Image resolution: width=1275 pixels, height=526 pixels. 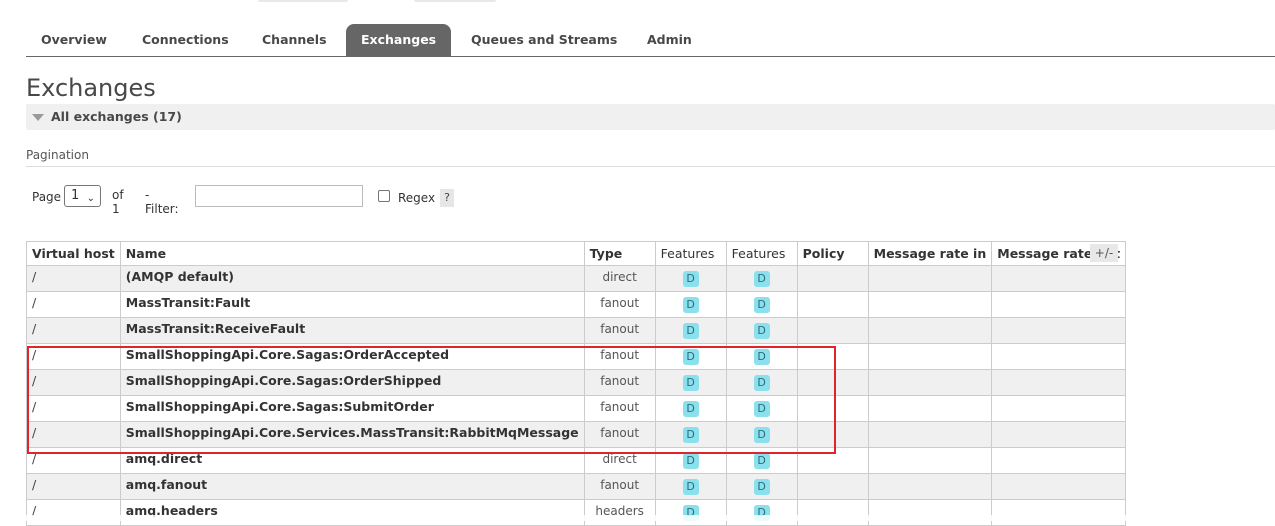 What do you see at coordinates (352, 460) in the screenshot?
I see `exchange-name-link: amq.direct` at bounding box center [352, 460].